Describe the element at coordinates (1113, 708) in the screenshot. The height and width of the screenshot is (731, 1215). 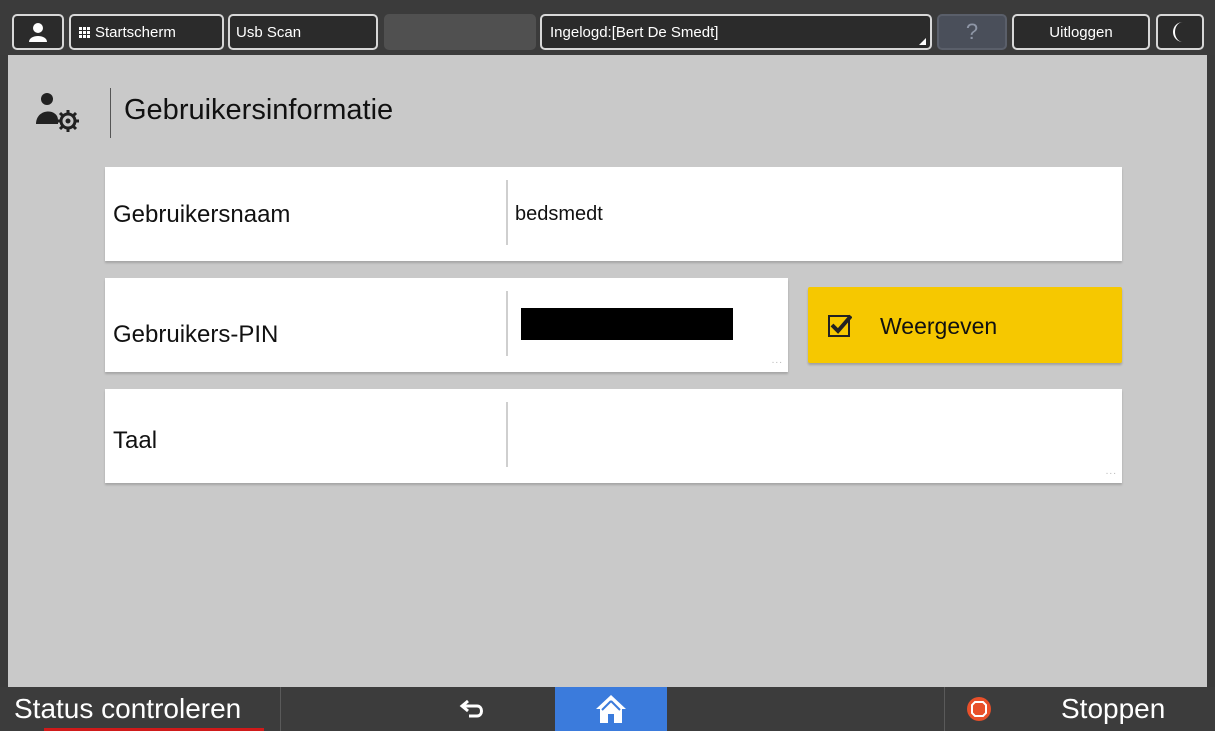
I see `stop-label: Stoppen` at that location.